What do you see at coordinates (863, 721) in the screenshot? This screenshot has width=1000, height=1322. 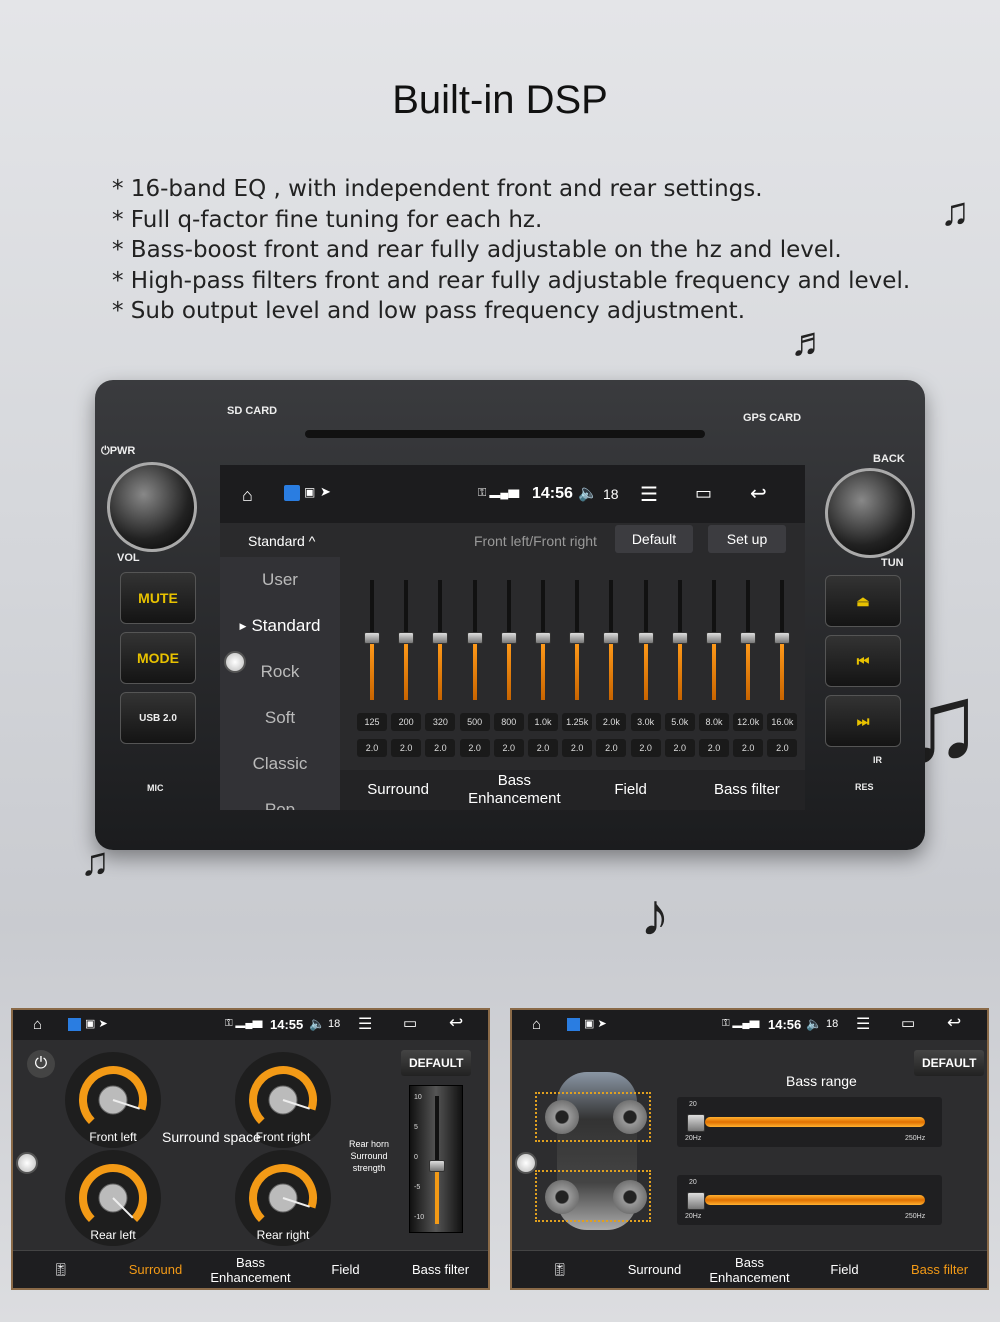 I see `next-button: ⏭` at bounding box center [863, 721].